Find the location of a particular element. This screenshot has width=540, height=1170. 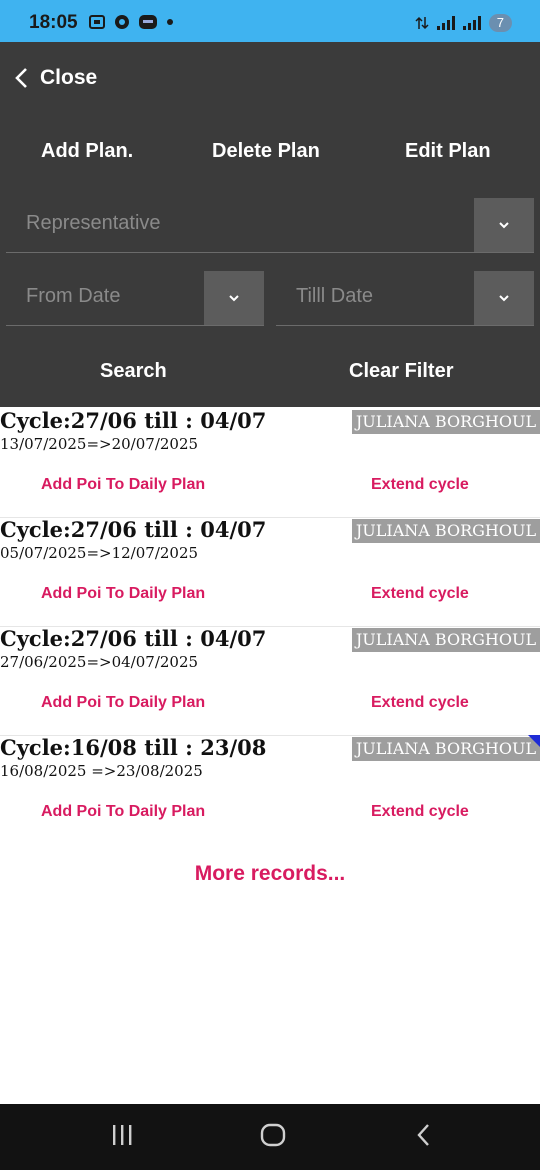

clear-filter-button: Clear Filter is located at coordinates (401, 371).